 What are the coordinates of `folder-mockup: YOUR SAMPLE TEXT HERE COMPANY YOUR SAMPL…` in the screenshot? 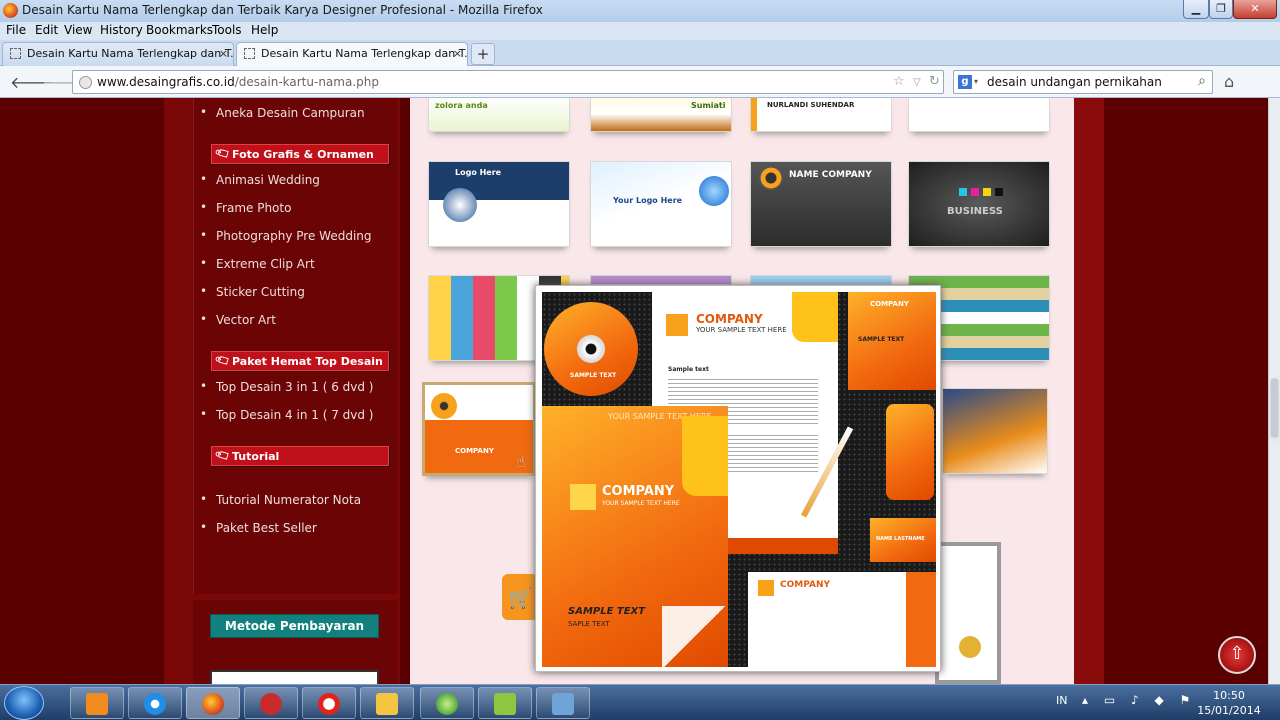 It's located at (635, 536).